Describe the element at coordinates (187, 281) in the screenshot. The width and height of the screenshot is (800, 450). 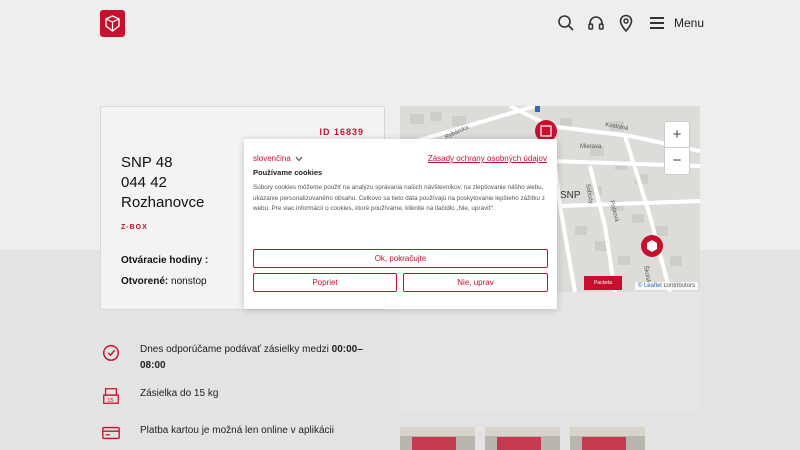
I see `open-value: nonstop` at that location.